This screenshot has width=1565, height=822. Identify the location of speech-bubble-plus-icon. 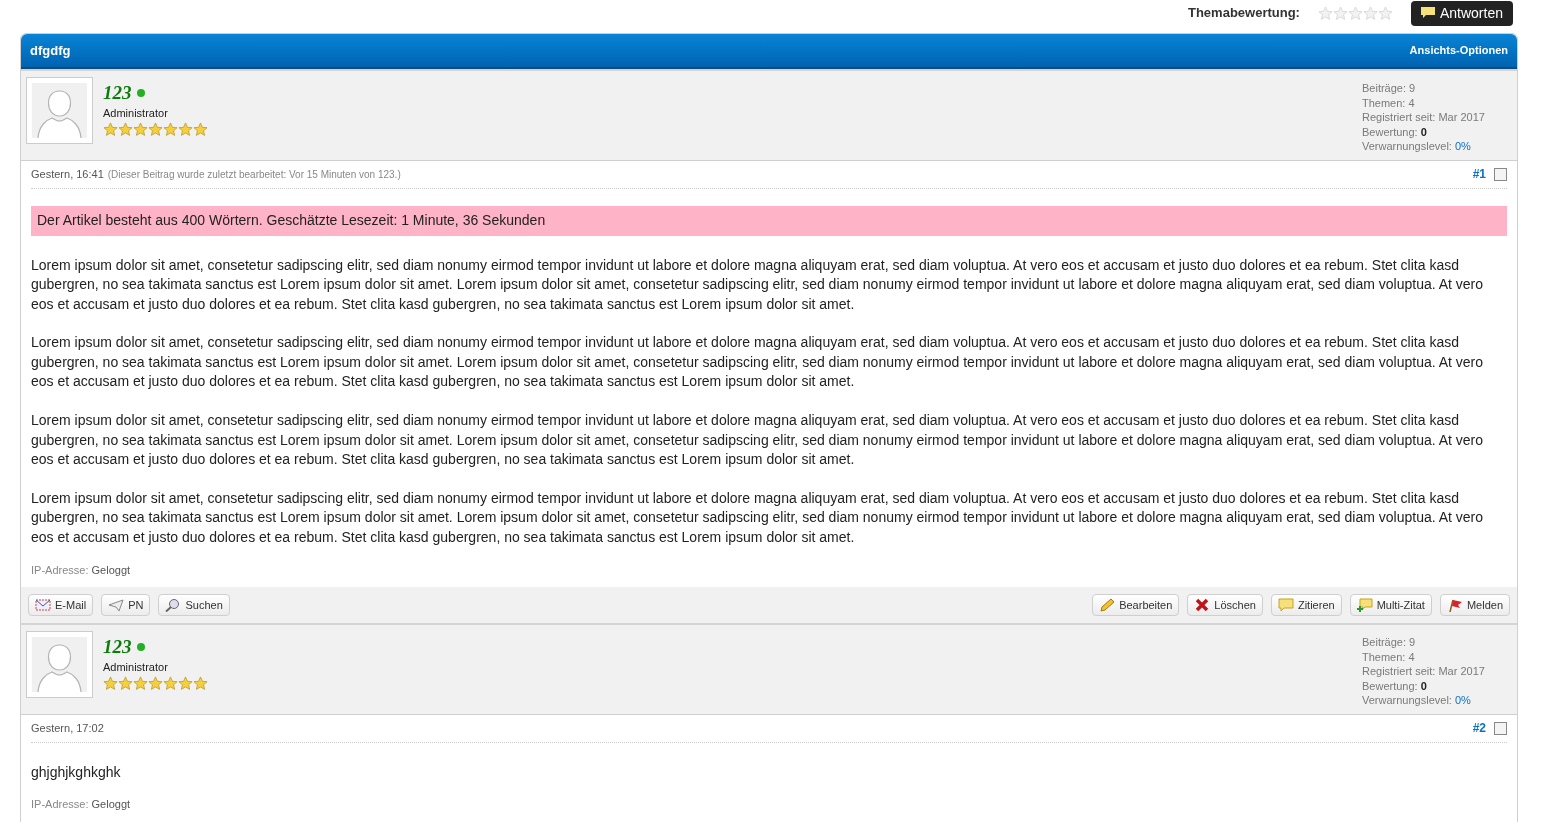
(1364, 605).